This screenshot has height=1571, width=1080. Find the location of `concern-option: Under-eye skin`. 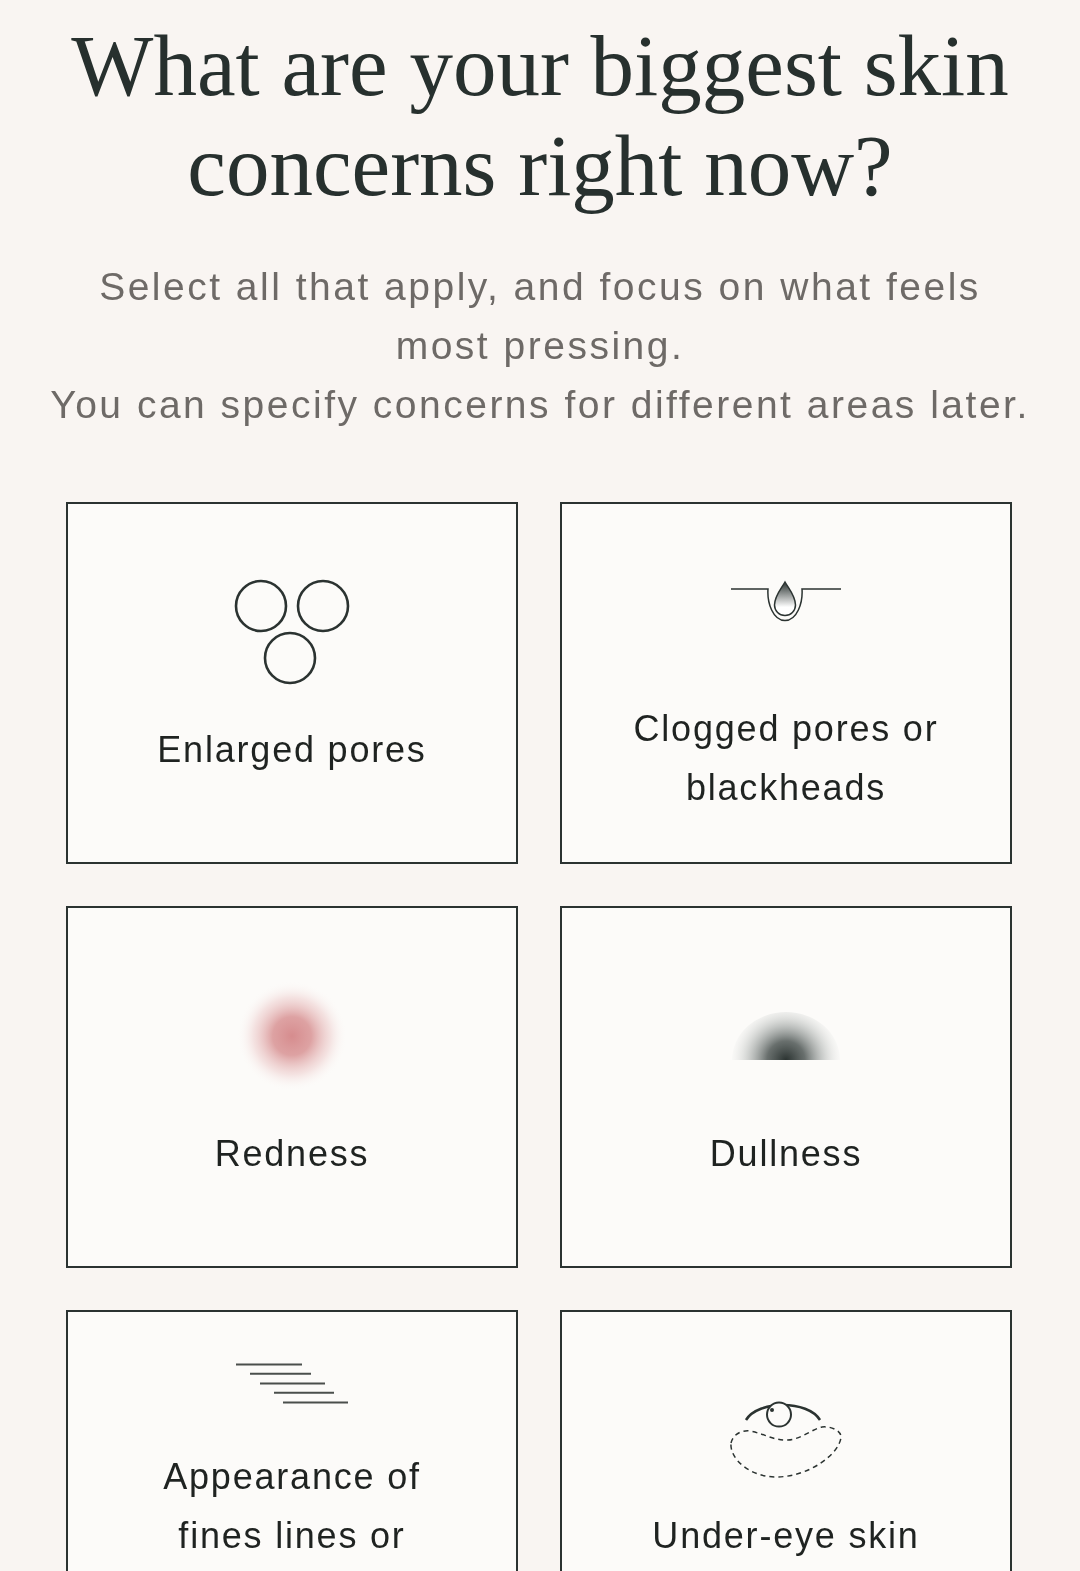

concern-option: Under-eye skin is located at coordinates (786, 1440).